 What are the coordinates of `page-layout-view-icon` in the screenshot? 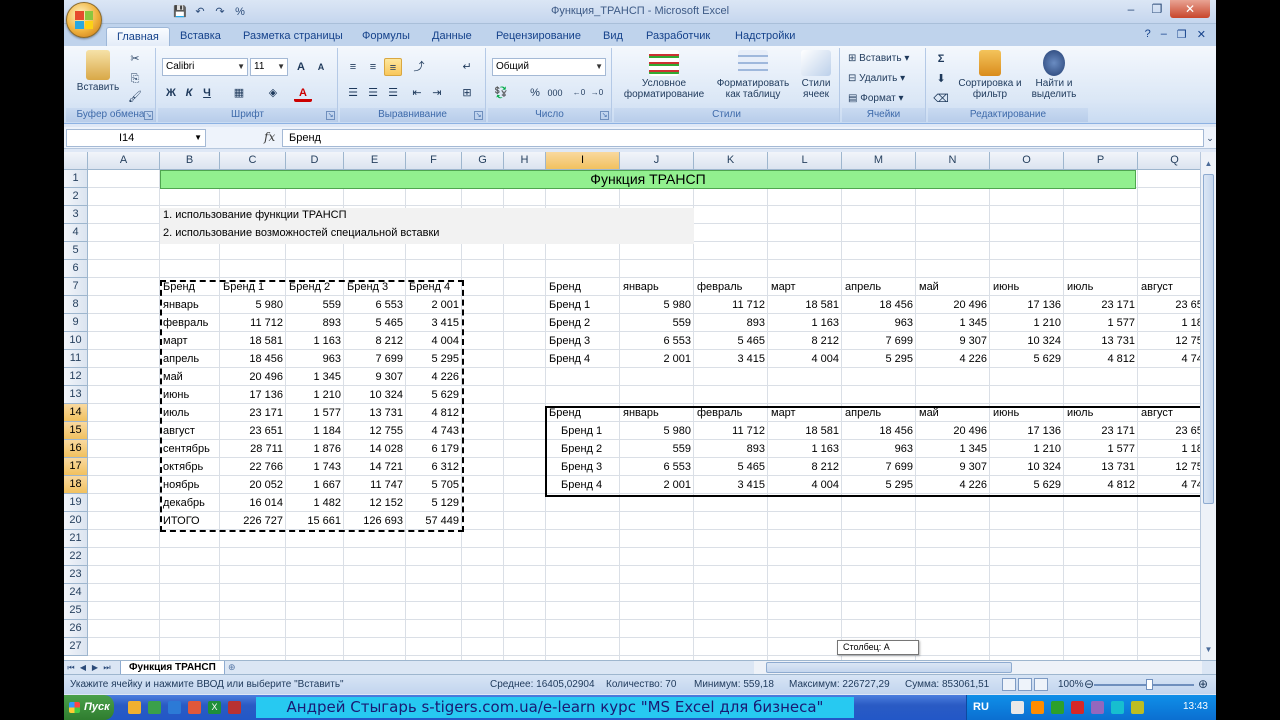 It's located at (1025, 684).